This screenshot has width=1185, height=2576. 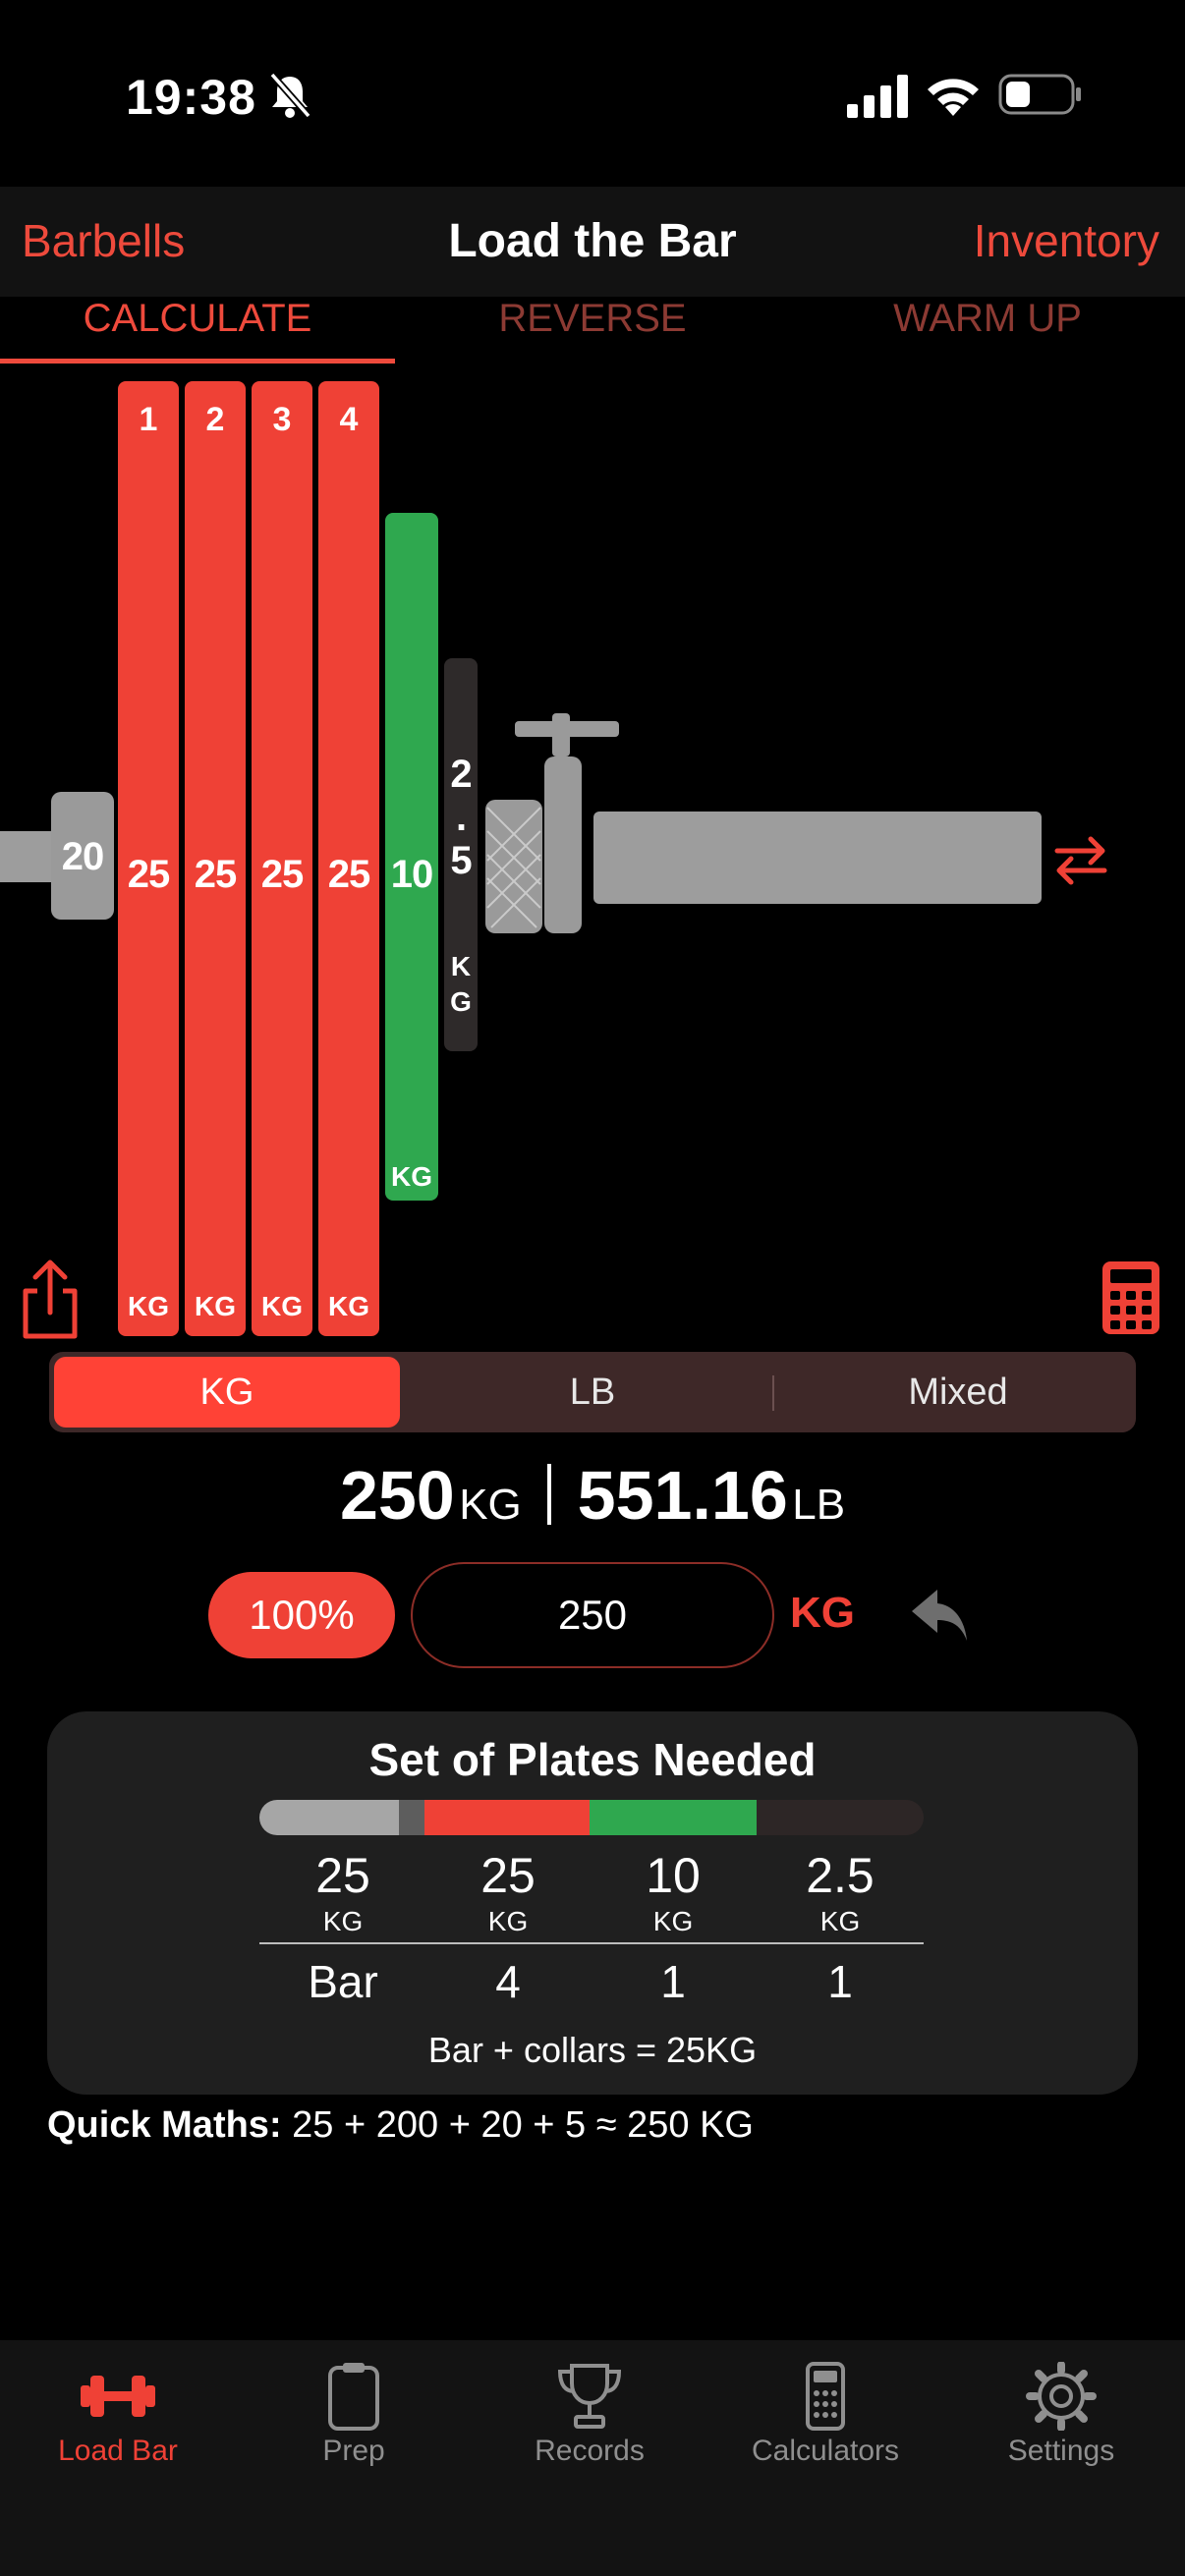 I want to click on unit-option-lb: LB, so click(x=592, y=1392).